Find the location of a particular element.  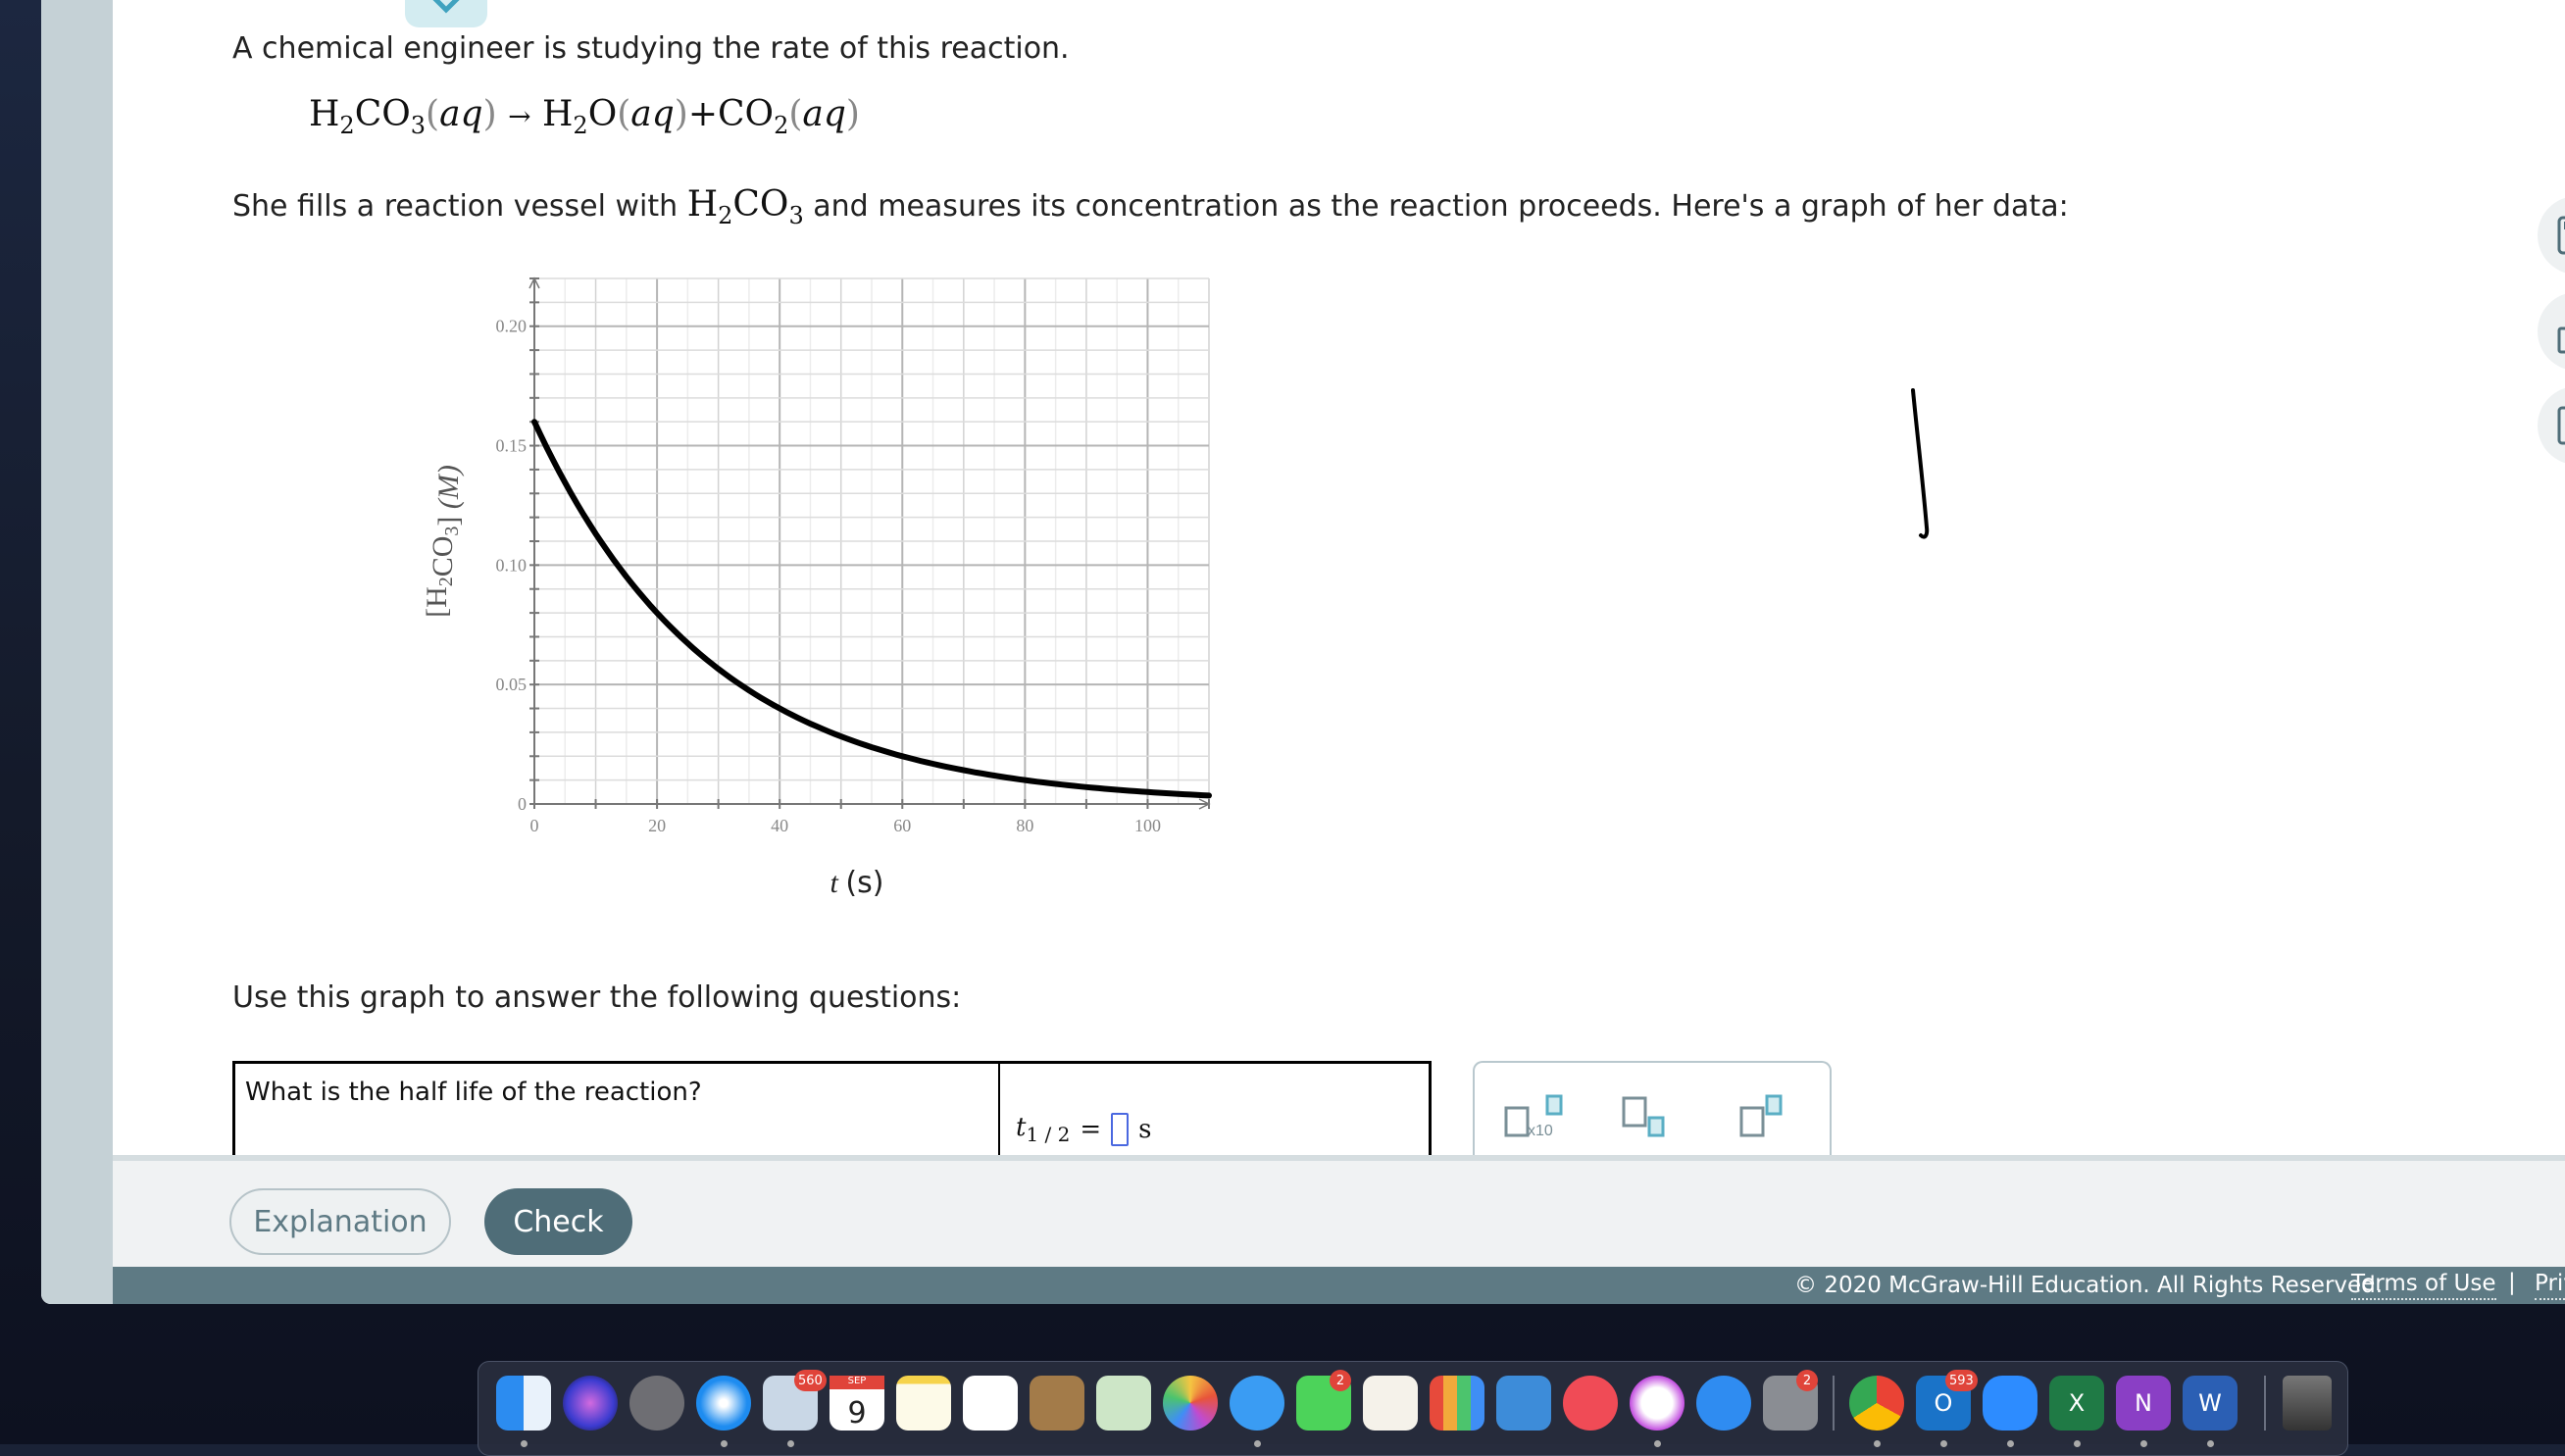

excel-app-icon: X is located at coordinates (2076, 1403).